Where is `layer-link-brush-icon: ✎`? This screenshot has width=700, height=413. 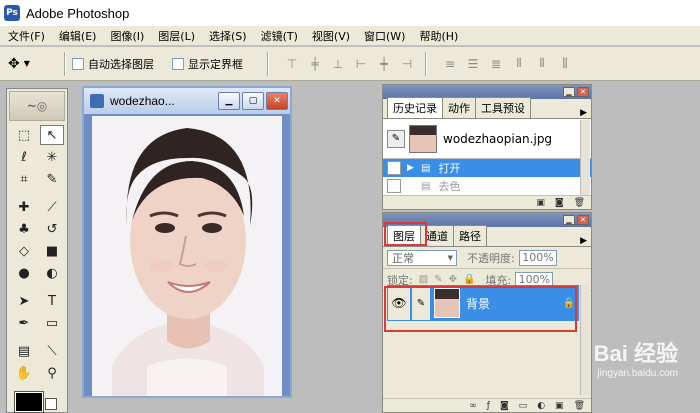
layer-link-brush-icon: ✎ is located at coordinates (421, 303).